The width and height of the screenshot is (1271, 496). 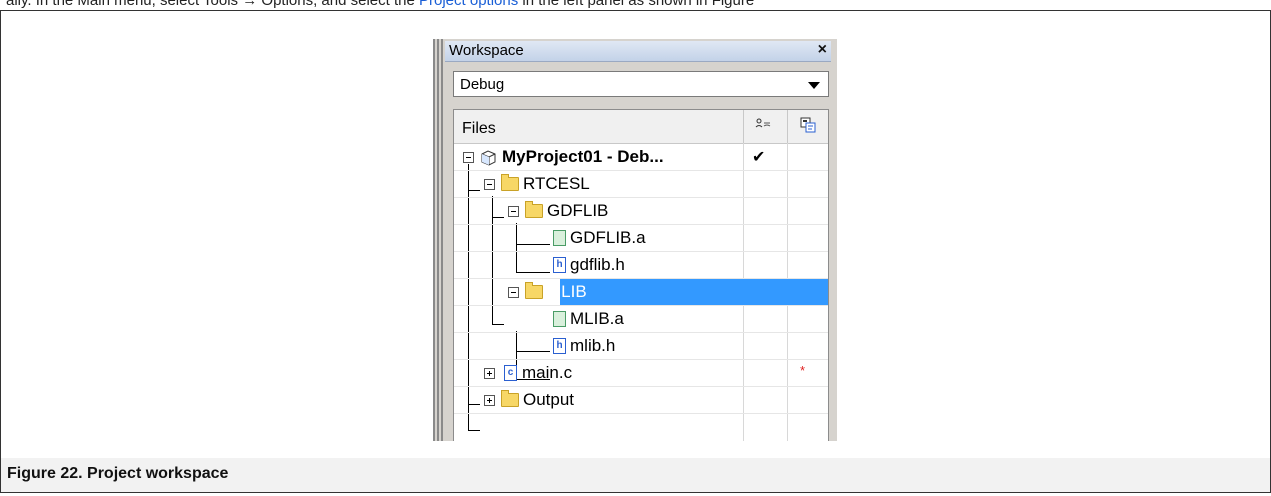 I want to click on tree-item-label: main.c, so click(x=547, y=372).